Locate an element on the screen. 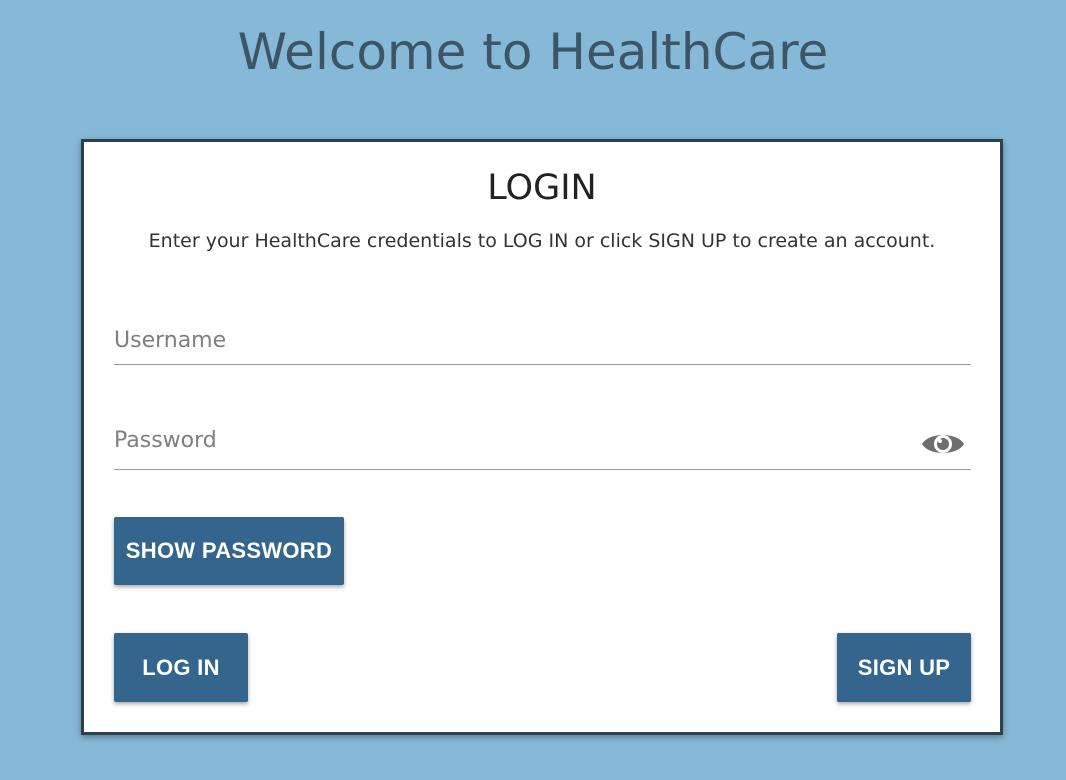  sign-up-button: SIGN UP is located at coordinates (904, 667).